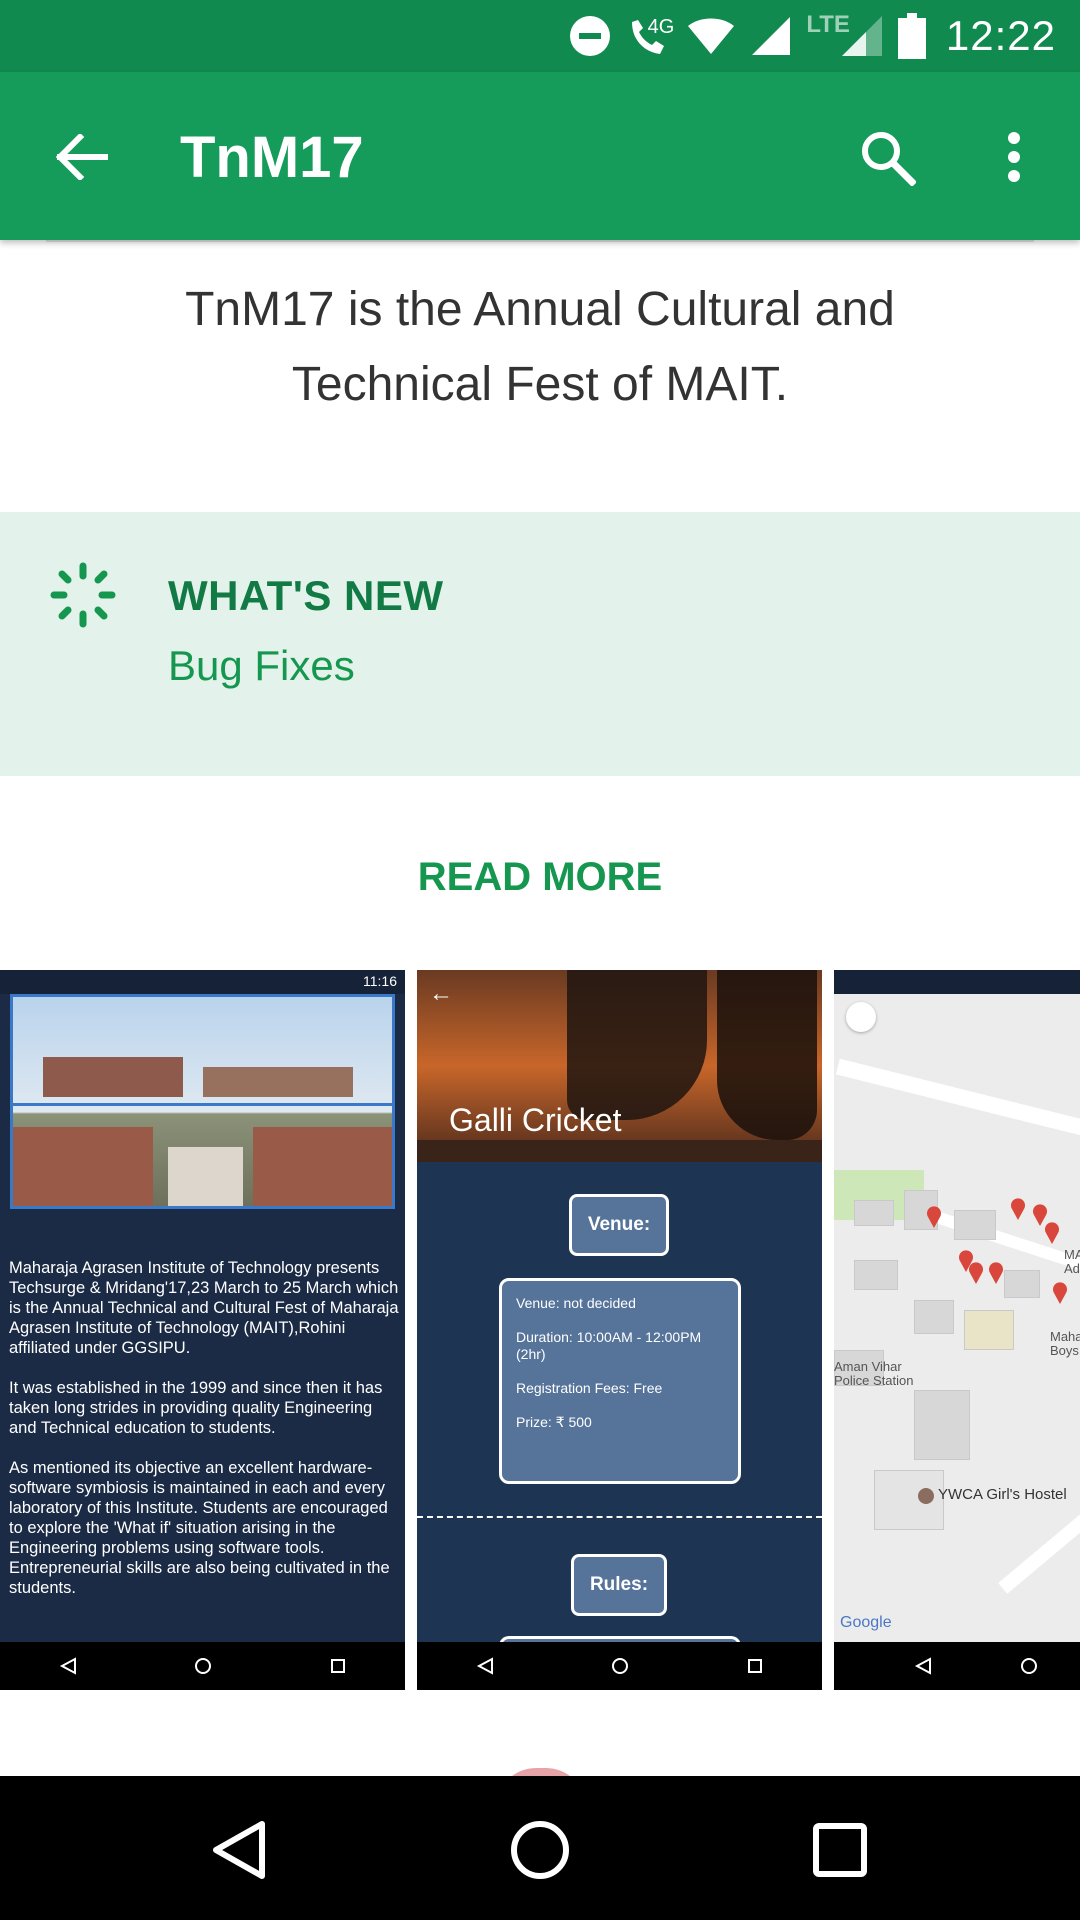  I want to click on loading-spinner-icon, so click(83, 595).